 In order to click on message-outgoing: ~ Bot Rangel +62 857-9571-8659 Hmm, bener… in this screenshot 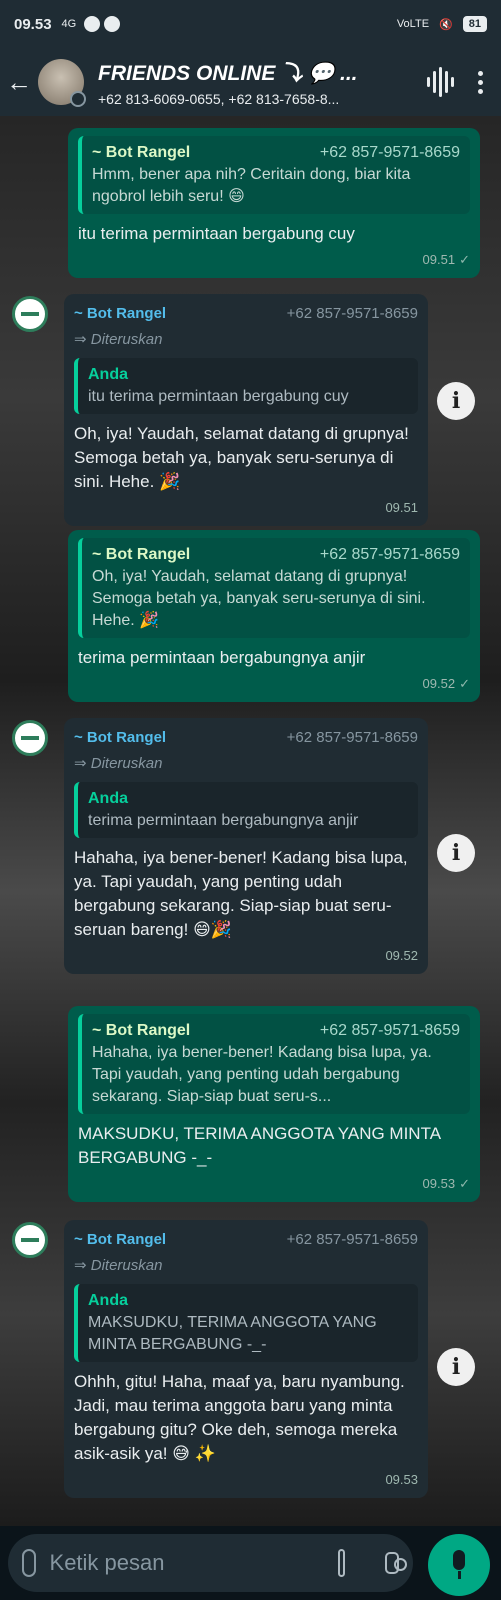, I will do `click(274, 203)`.